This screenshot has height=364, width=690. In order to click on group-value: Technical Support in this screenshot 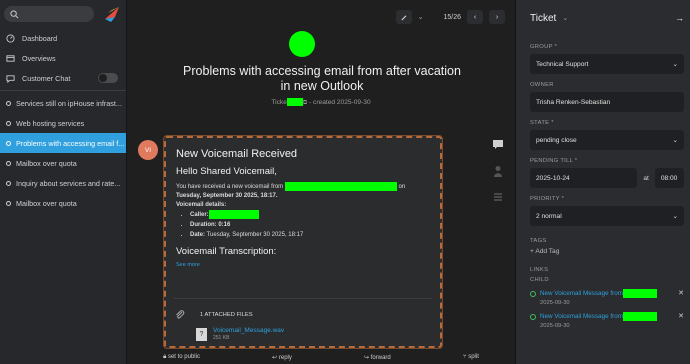, I will do `click(562, 64)`.